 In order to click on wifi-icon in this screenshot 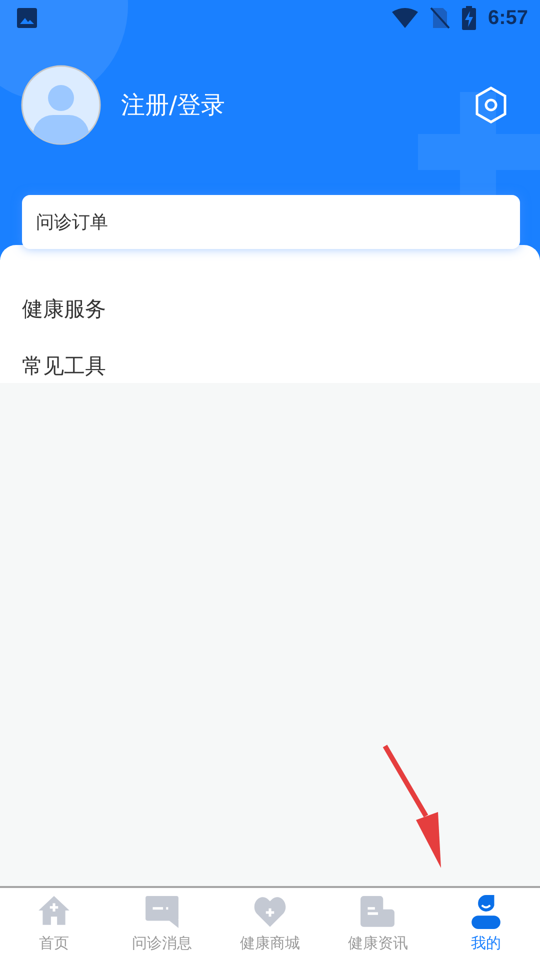, I will do `click(405, 18)`.